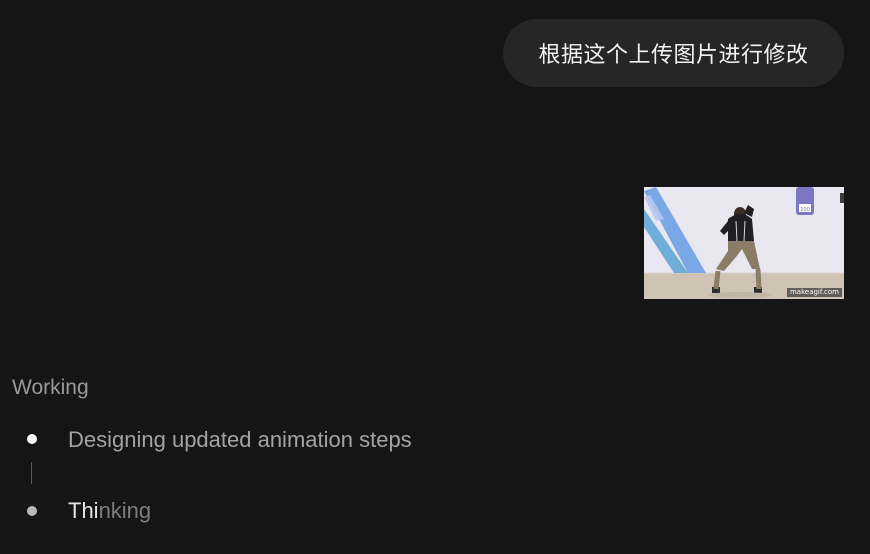  What do you see at coordinates (814, 292) in the screenshot?
I see `watermark-label: makeagif.com` at bounding box center [814, 292].